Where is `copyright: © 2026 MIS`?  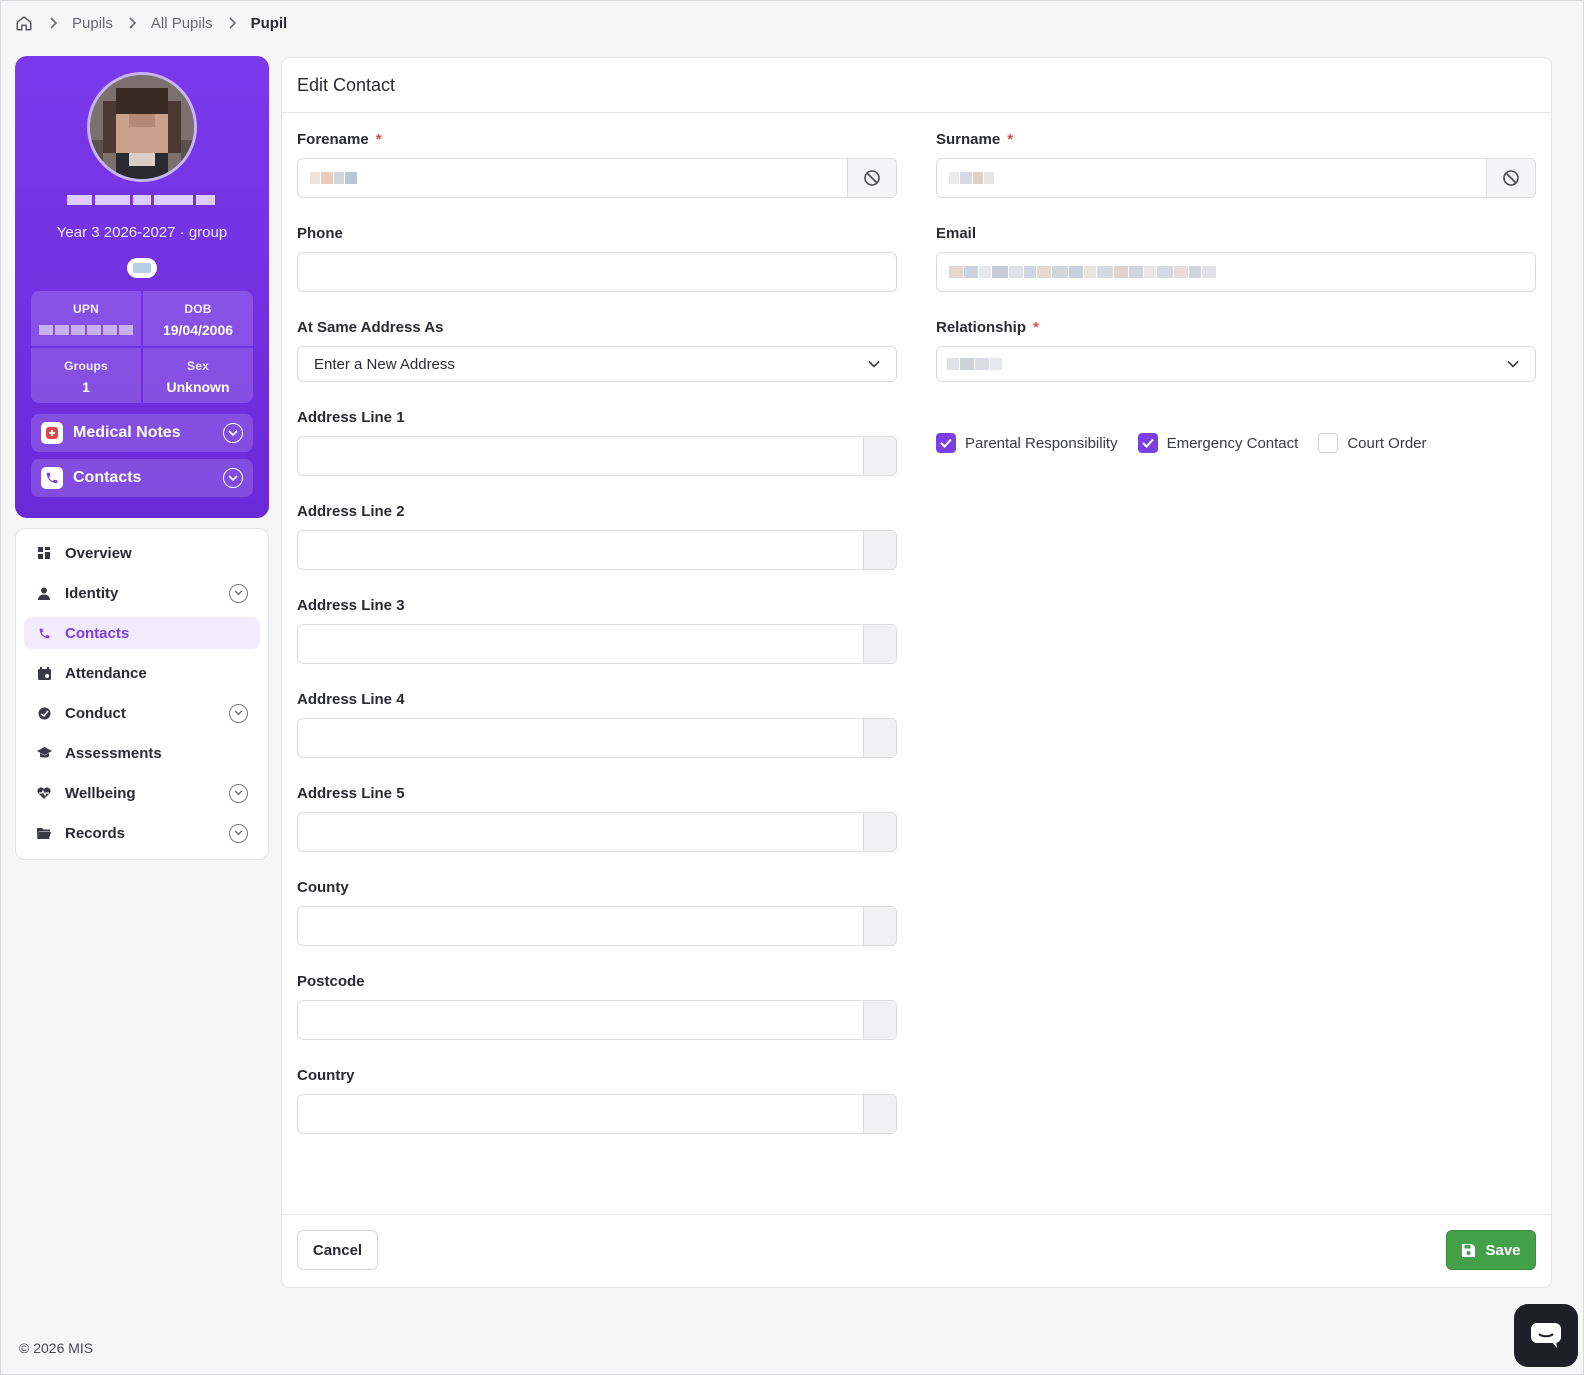 copyright: © 2026 MIS is located at coordinates (56, 1348).